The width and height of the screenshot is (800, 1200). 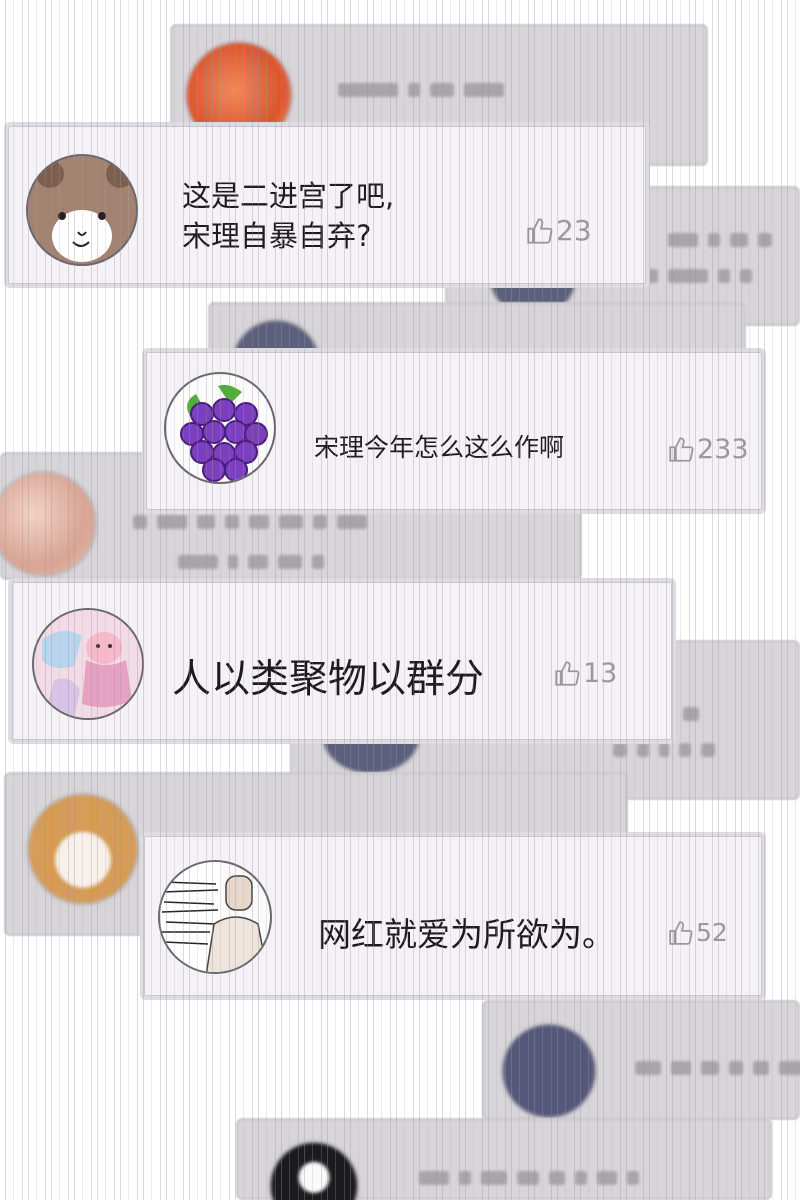 What do you see at coordinates (574, 230) in the screenshot?
I see `like-count: 23` at bounding box center [574, 230].